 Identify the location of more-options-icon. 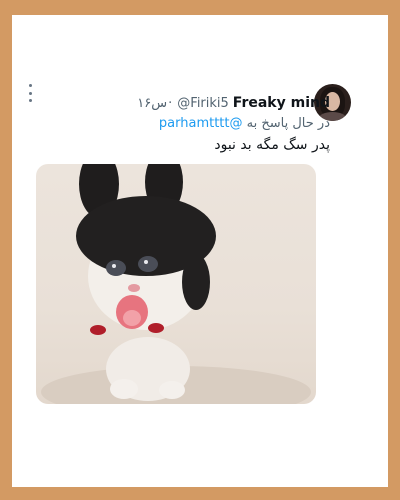
(30, 93).